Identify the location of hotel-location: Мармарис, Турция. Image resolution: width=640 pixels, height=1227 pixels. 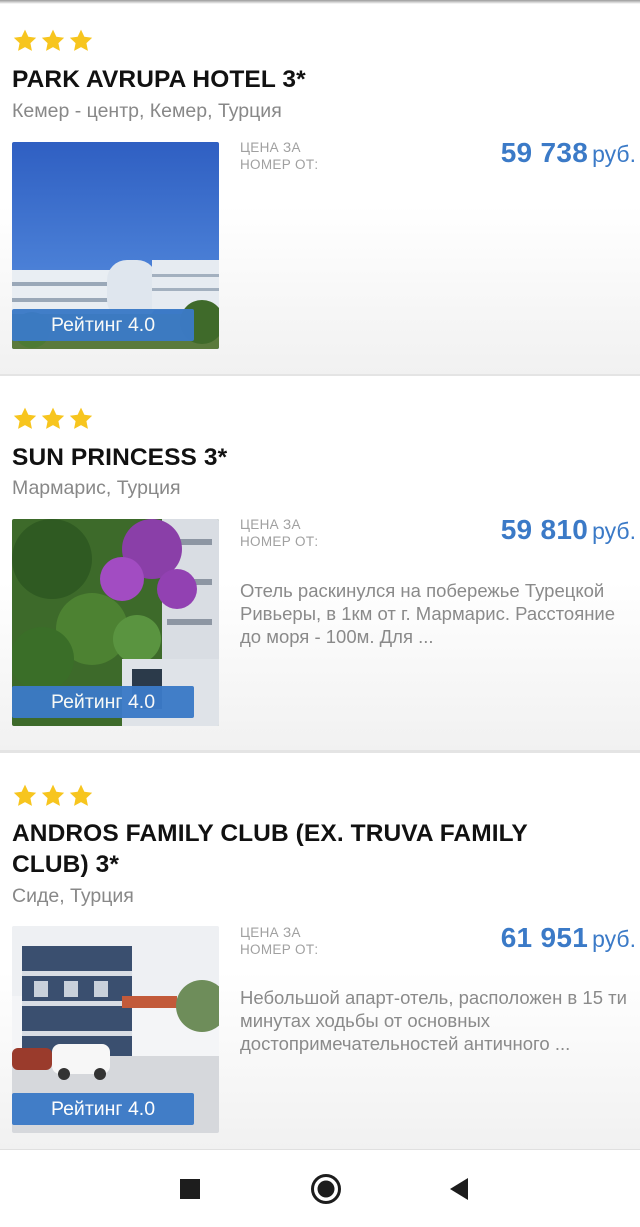
(96, 488).